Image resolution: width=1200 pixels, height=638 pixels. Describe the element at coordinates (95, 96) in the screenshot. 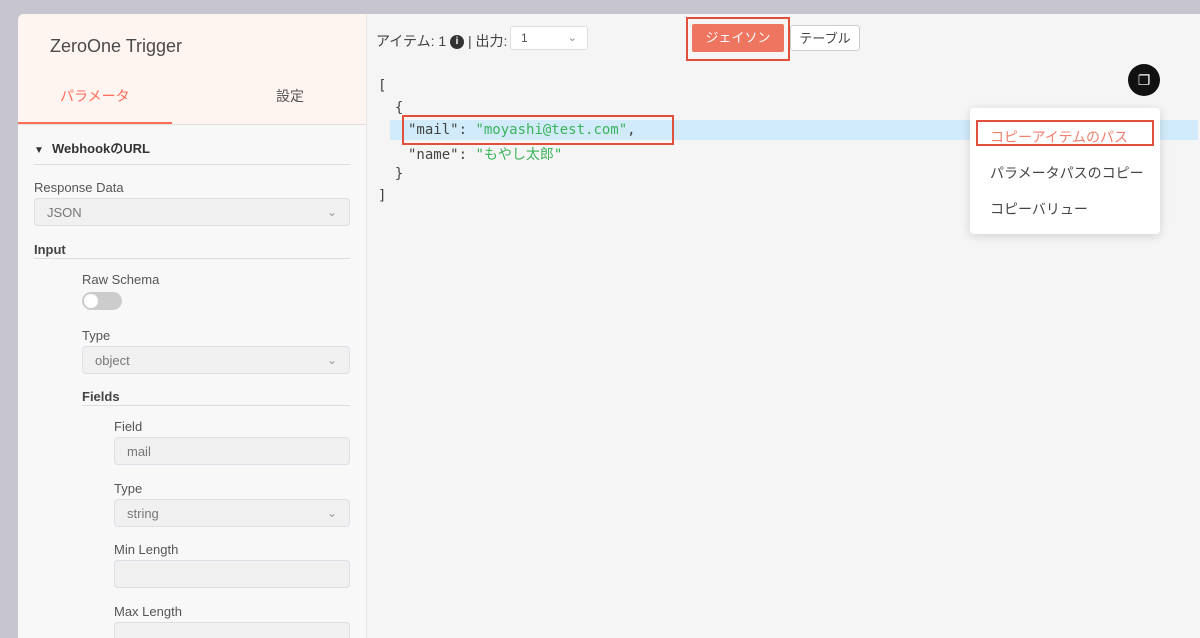

I see `tab-parameters: パラメータ` at that location.